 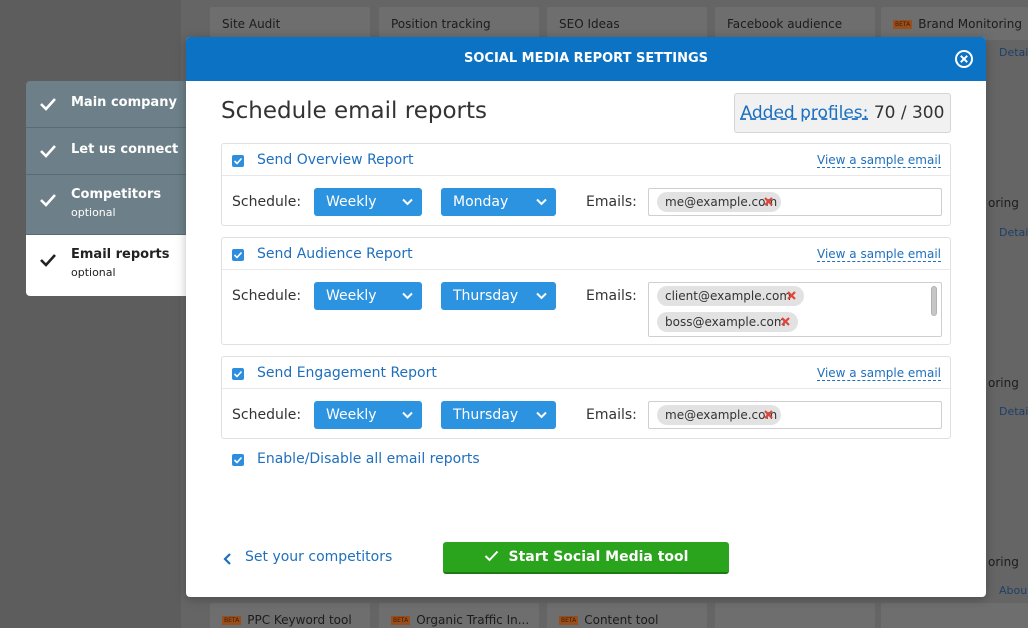 What do you see at coordinates (116, 194) in the screenshot?
I see `step-label: Competitors` at bounding box center [116, 194].